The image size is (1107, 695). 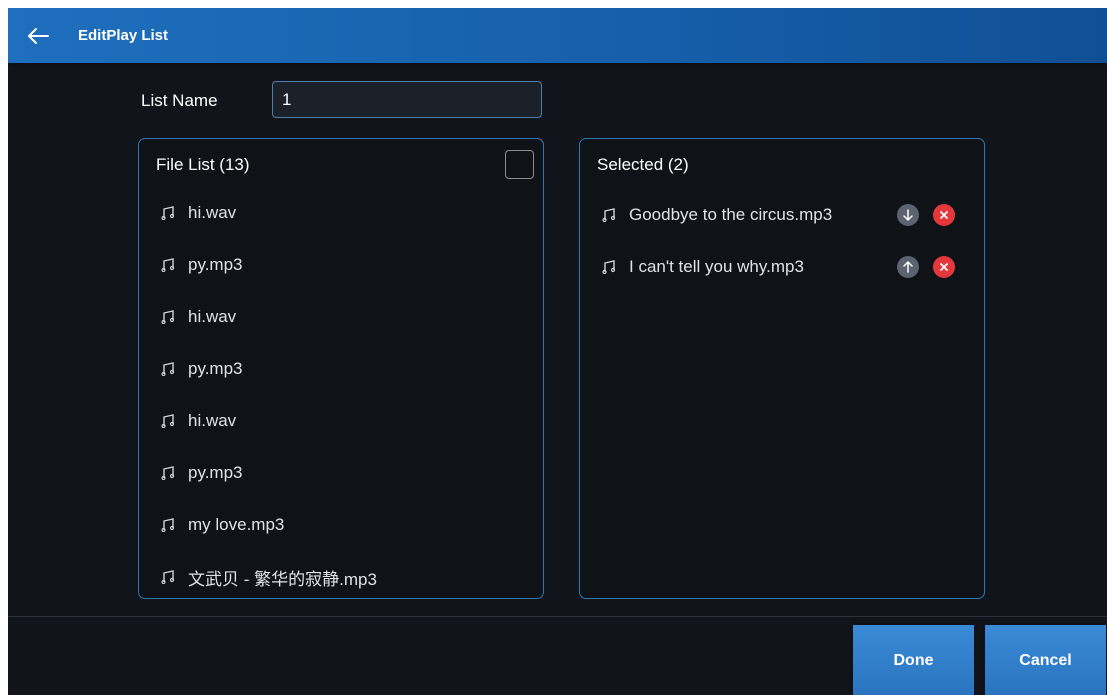 What do you see at coordinates (557, 616) in the screenshot?
I see `footer-divider` at bounding box center [557, 616].